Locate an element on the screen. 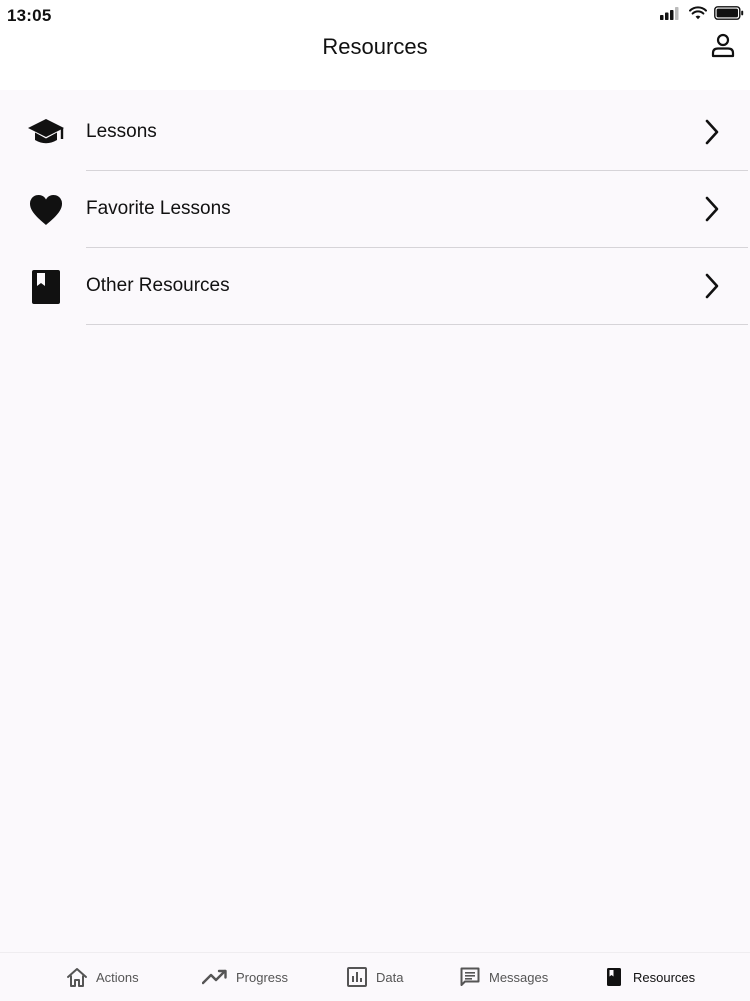 This screenshot has height=1001, width=750. divider is located at coordinates (417, 324).